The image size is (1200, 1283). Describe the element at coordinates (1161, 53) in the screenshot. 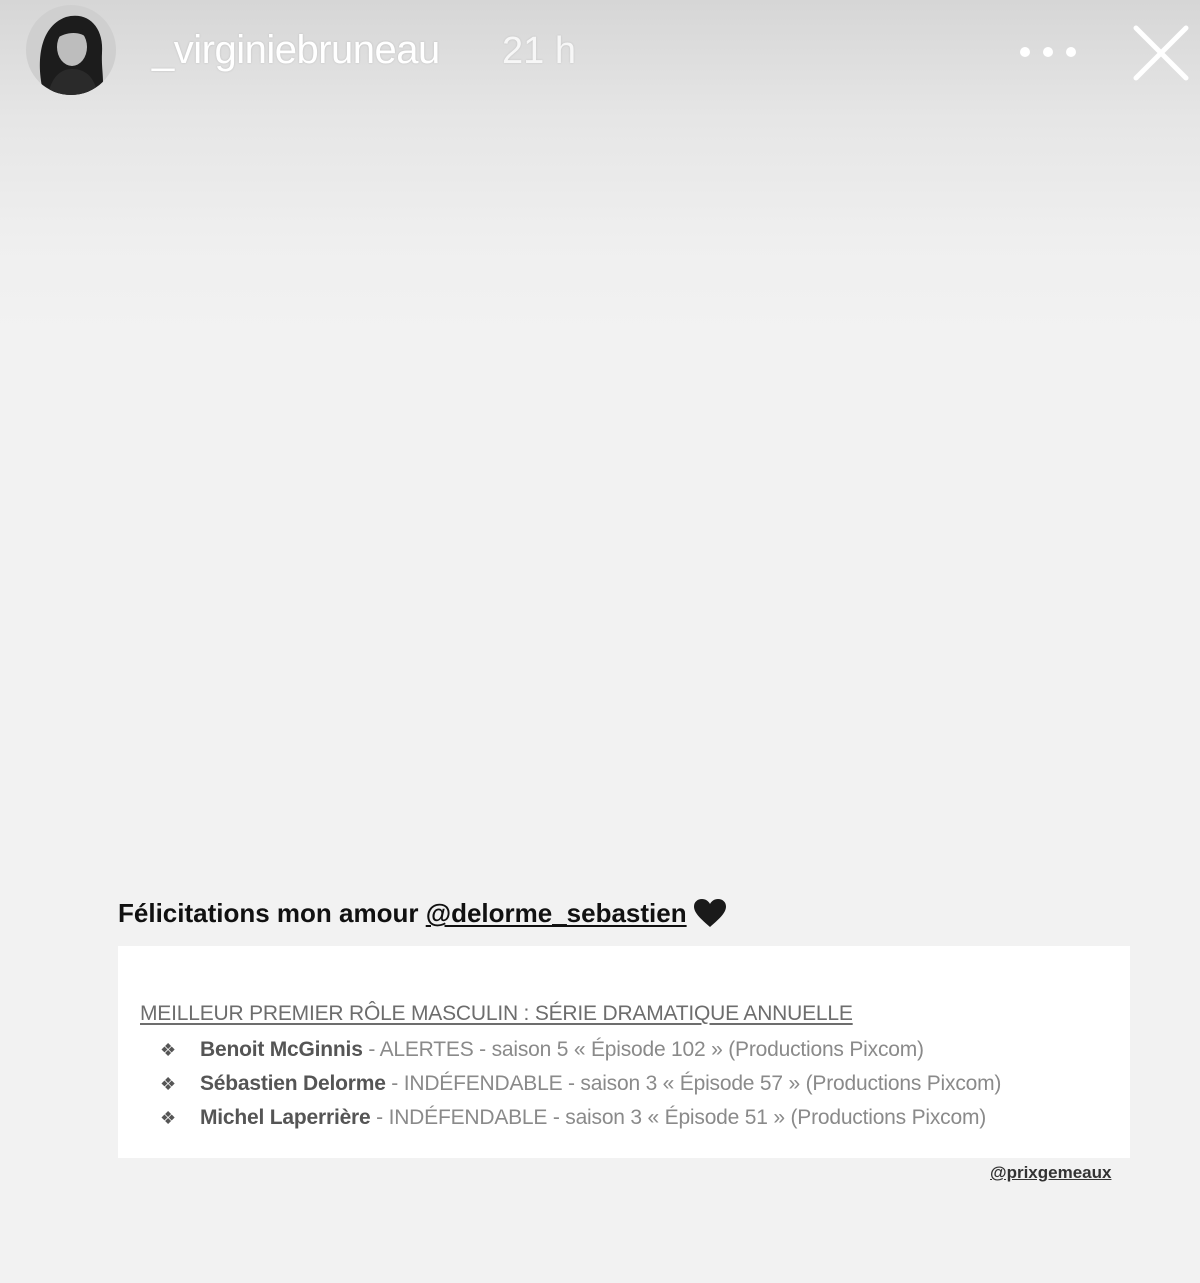

I see `close-icon` at that location.